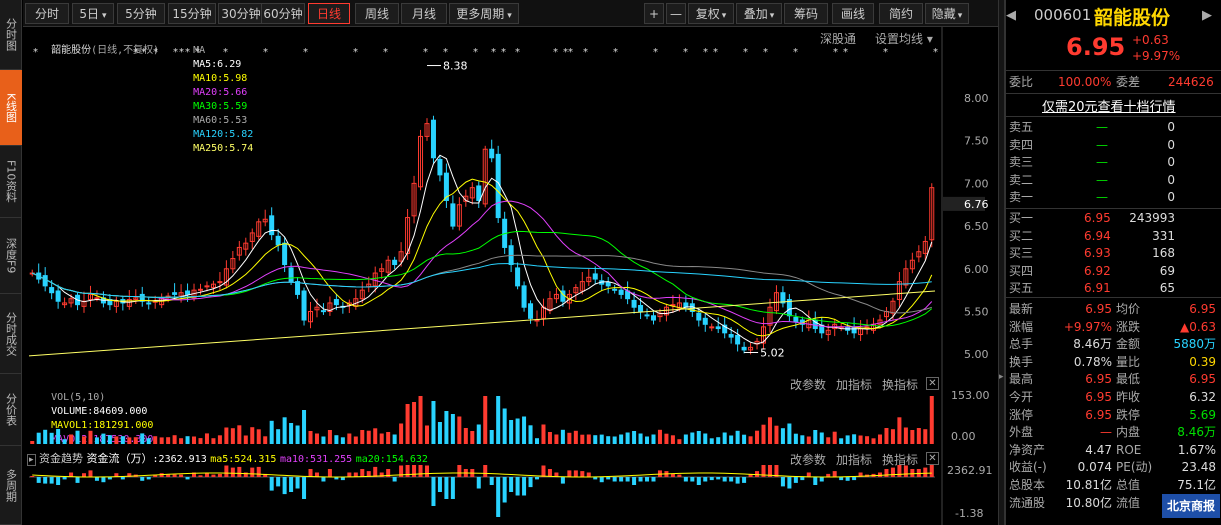 The height and width of the screenshot is (525, 1221). I want to click on period-tab-label: 日线, so click(328, 14).